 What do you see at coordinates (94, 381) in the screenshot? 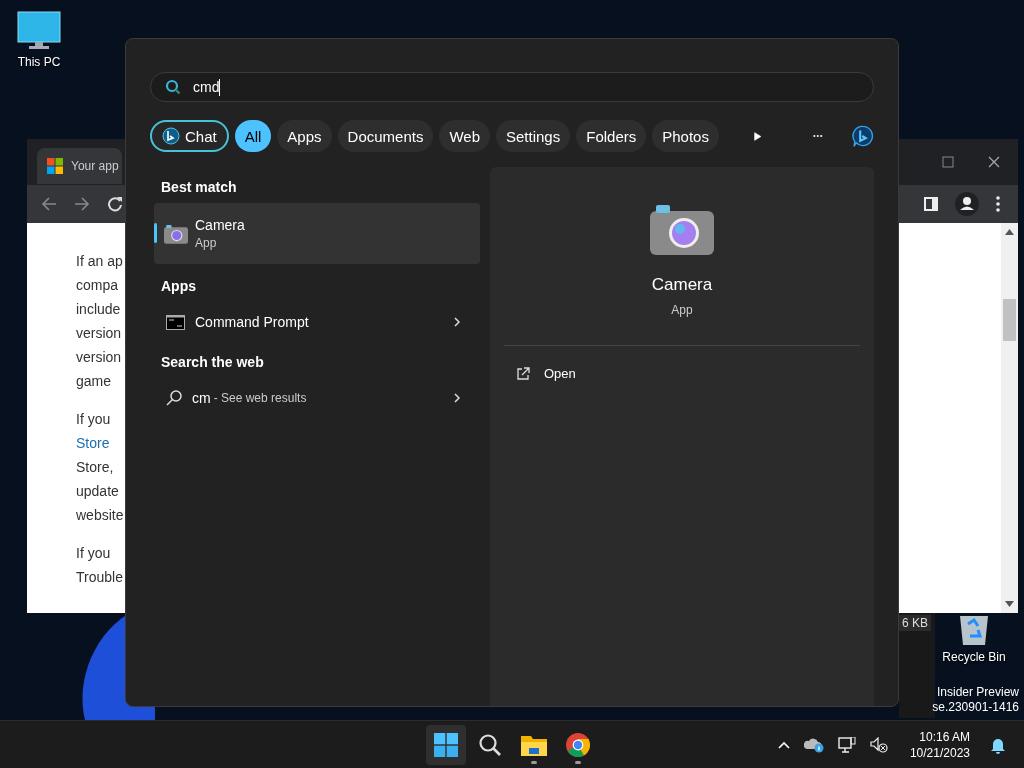
I see `text-line: game` at bounding box center [94, 381].